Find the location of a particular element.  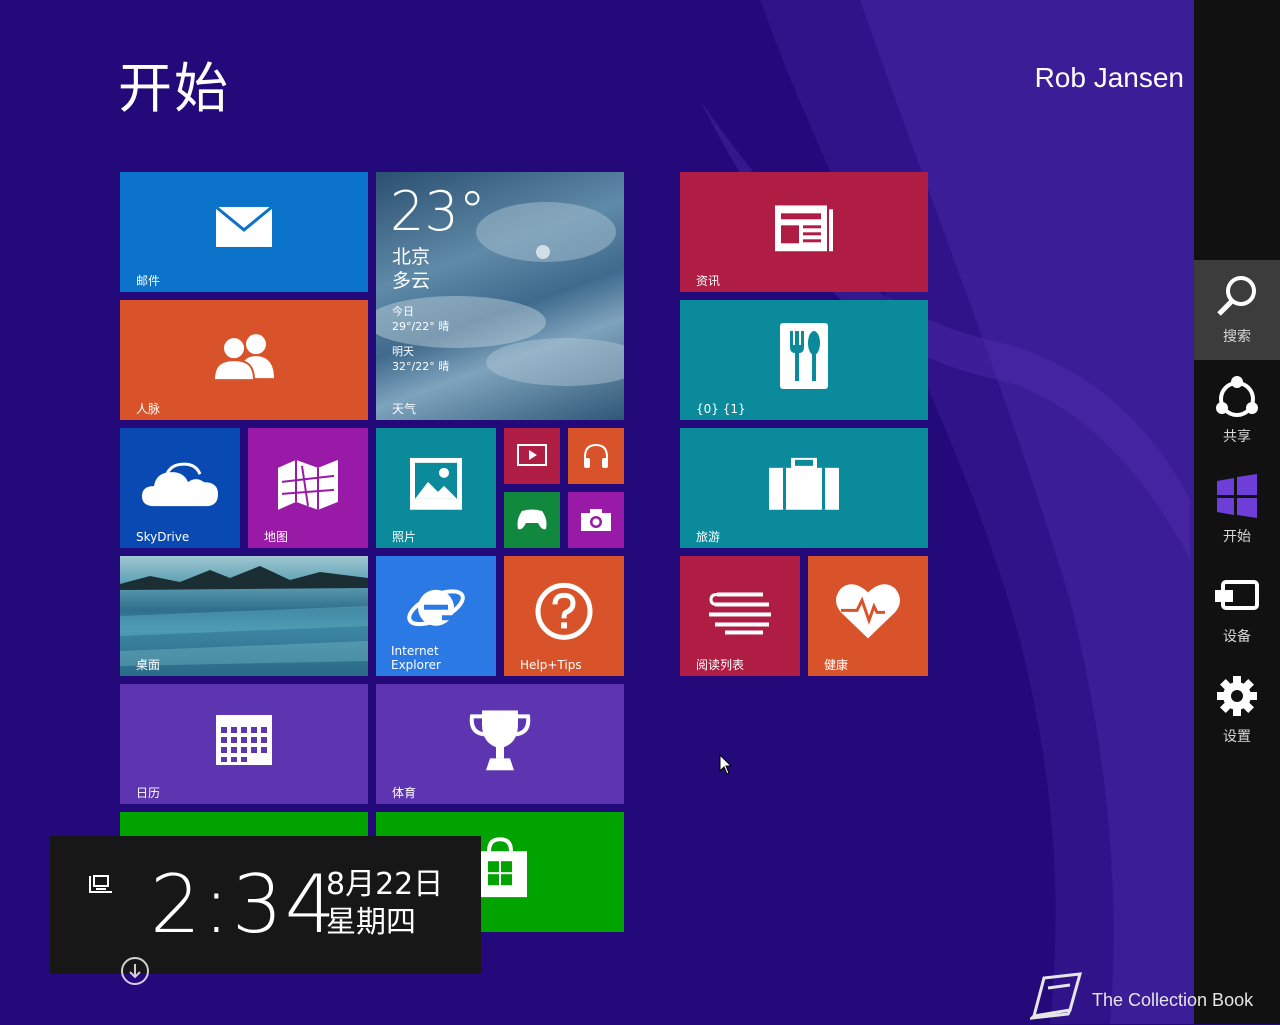

tile-label: 照片 is located at coordinates (404, 537).